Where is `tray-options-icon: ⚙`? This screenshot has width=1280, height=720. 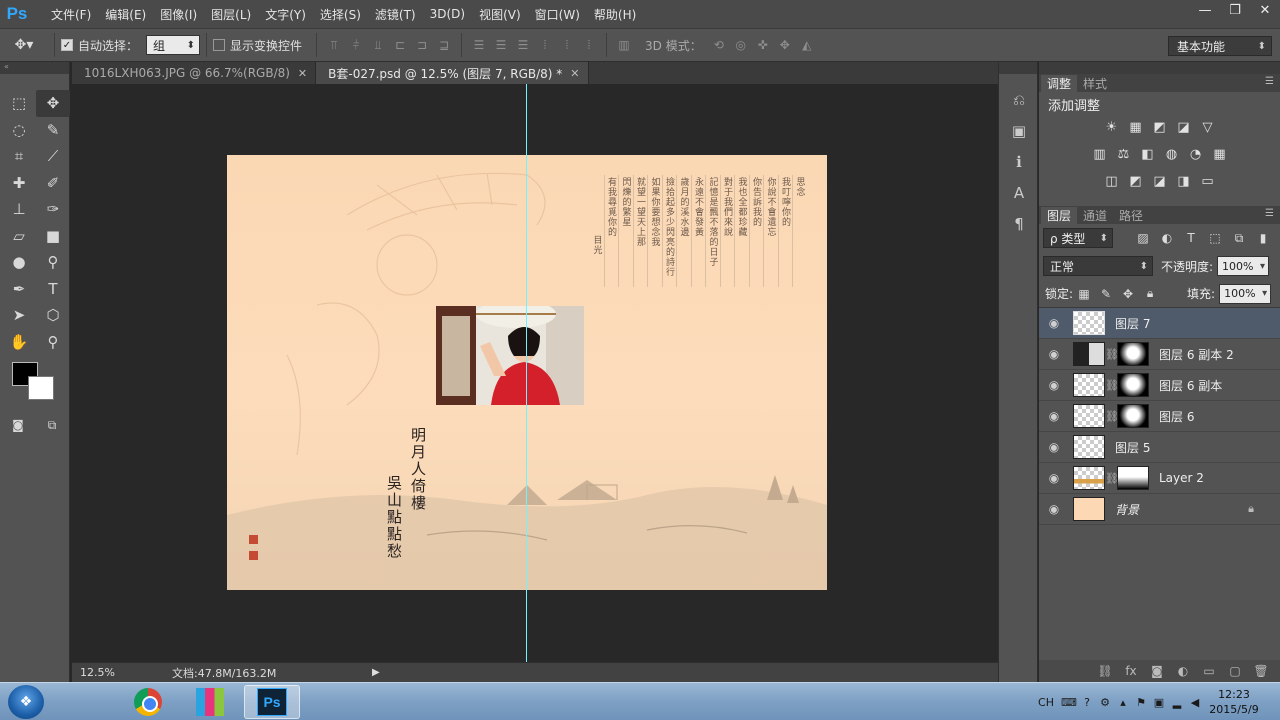
tray-options-icon: ⚙ is located at coordinates (1105, 702).